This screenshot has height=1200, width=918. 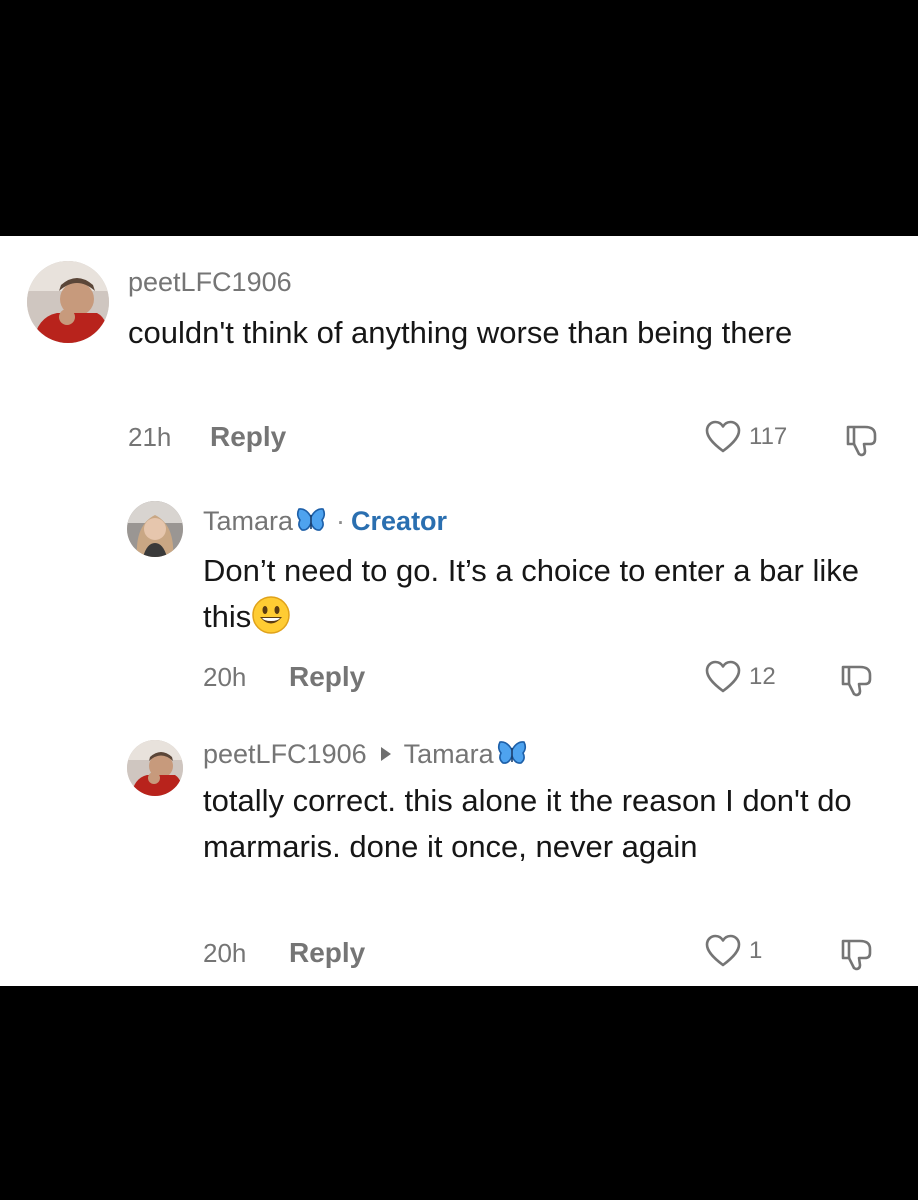 I want to click on like-button: 117, so click(x=746, y=437).